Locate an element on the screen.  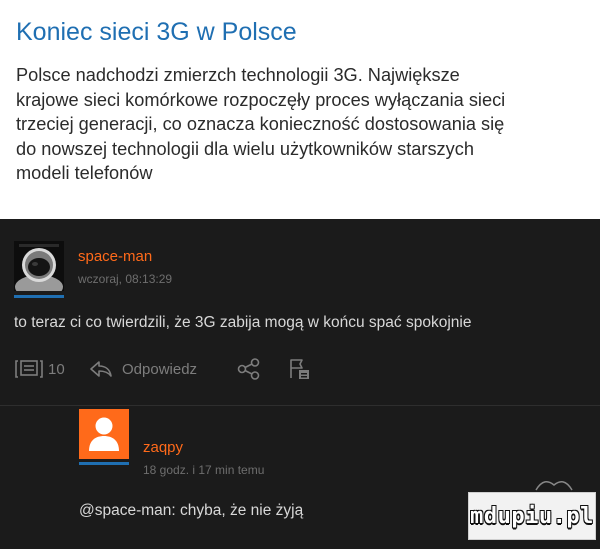
comment-divider is located at coordinates (300, 405).